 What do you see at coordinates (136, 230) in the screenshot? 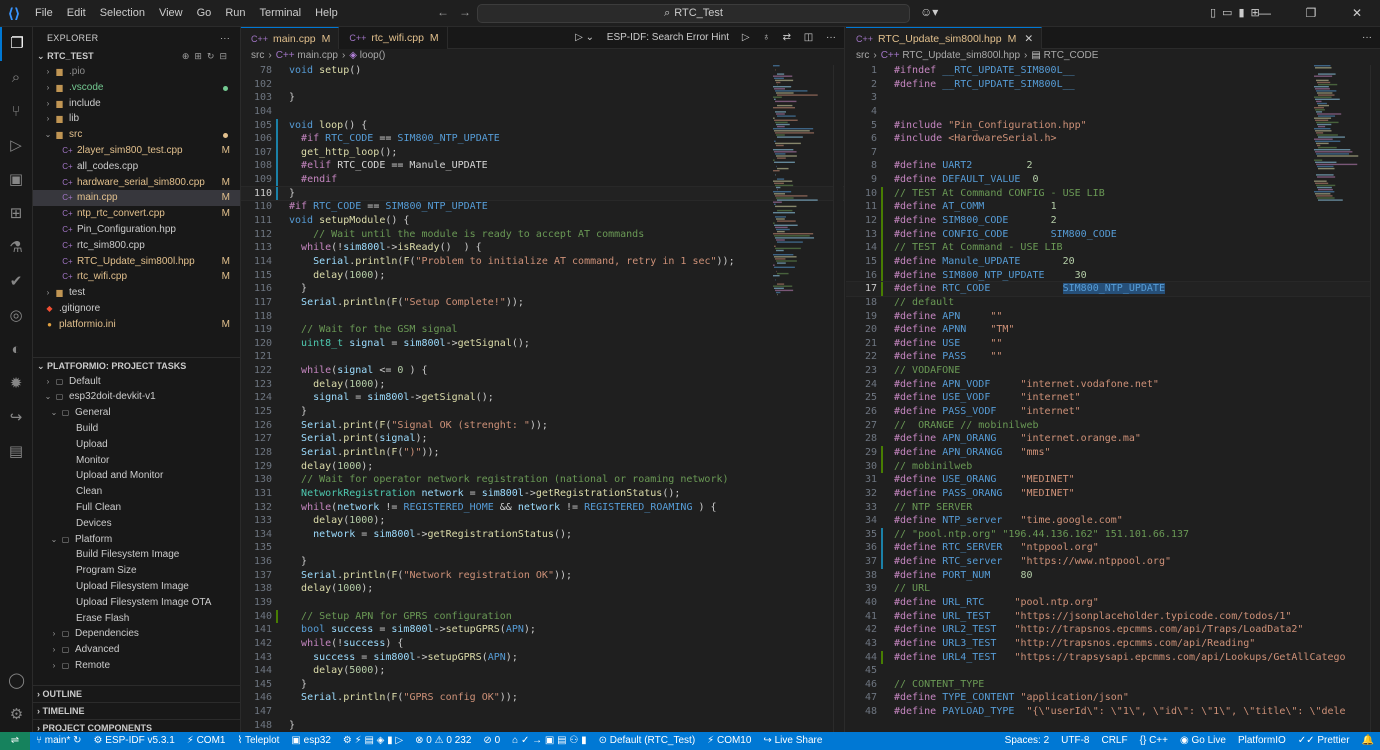
I see `file-item: C+ Pin_Configuration.hpp` at bounding box center [136, 230].